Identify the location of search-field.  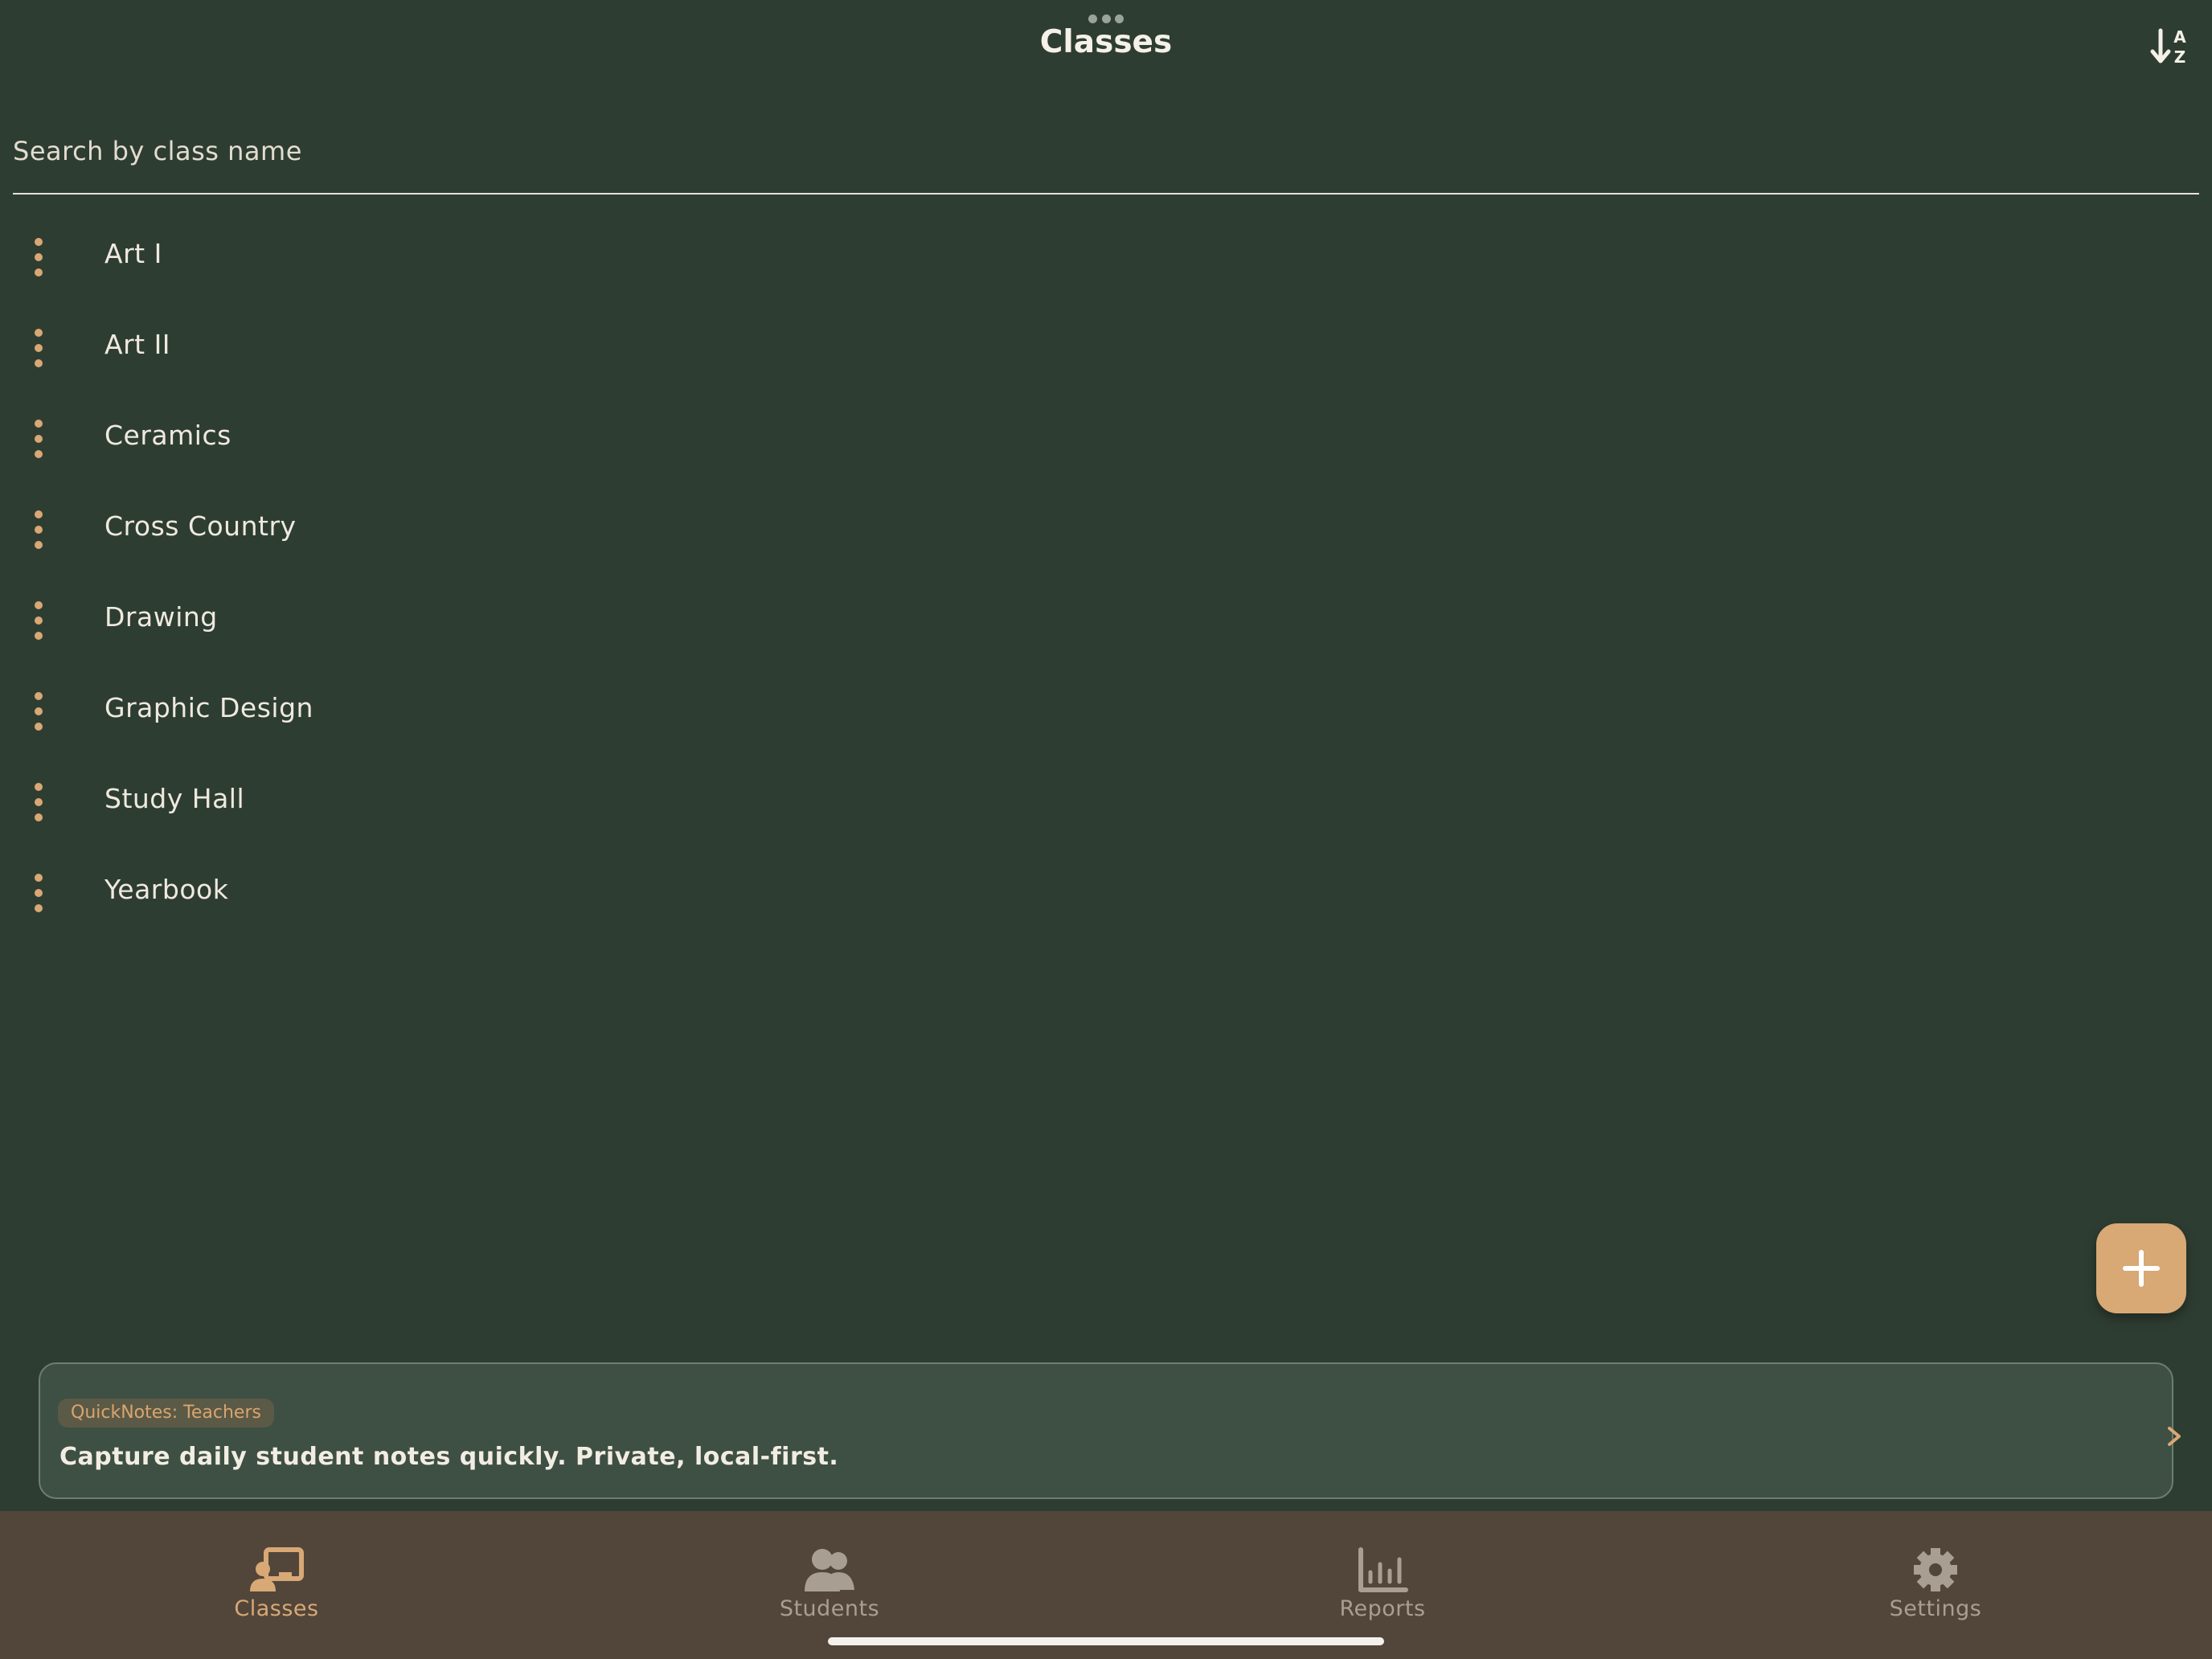
(1106, 158).